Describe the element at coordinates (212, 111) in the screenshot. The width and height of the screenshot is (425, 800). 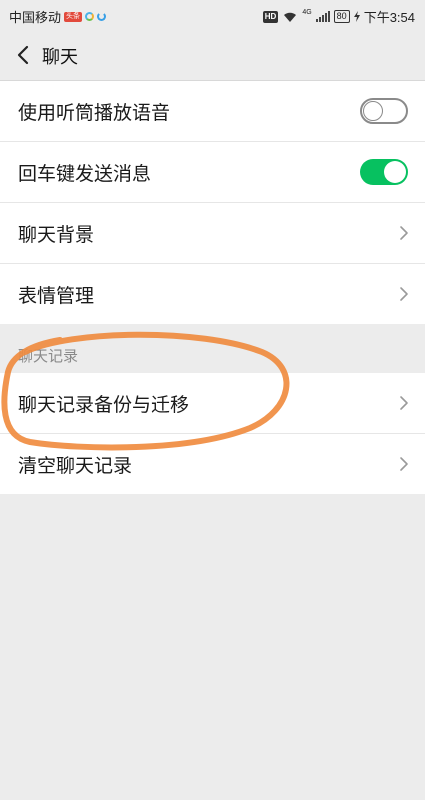
I see `setting-row-earpiece: 使用听筒播放语音` at that location.